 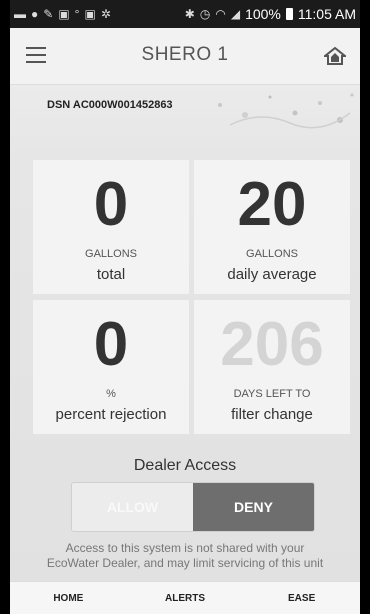 I want to click on filter-change-tile: 206 DAYS LEFT TO filter change, so click(x=272, y=367).